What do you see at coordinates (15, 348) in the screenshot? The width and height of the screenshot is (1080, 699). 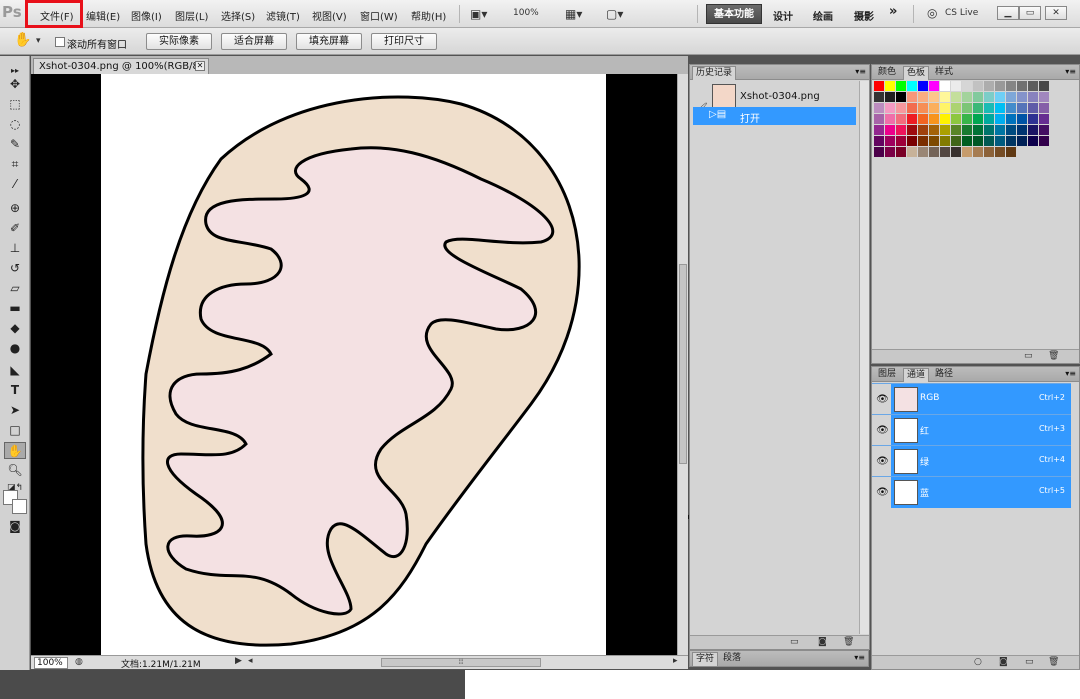 I see `dodge-tool-icon: ●` at bounding box center [15, 348].